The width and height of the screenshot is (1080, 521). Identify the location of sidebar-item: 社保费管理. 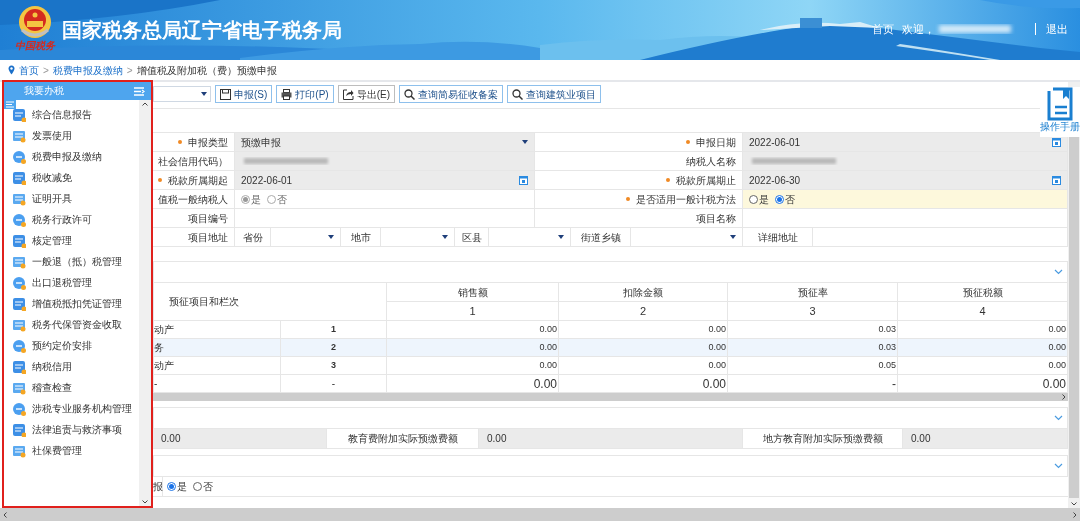
(71, 450).